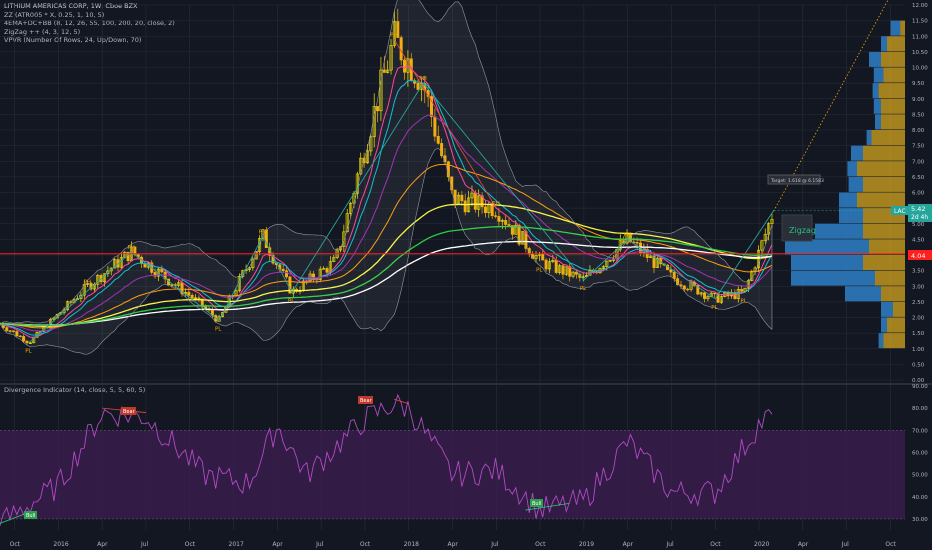  Describe the element at coordinates (920, 6) in the screenshot. I see `price-tick-label: 12.00` at that location.